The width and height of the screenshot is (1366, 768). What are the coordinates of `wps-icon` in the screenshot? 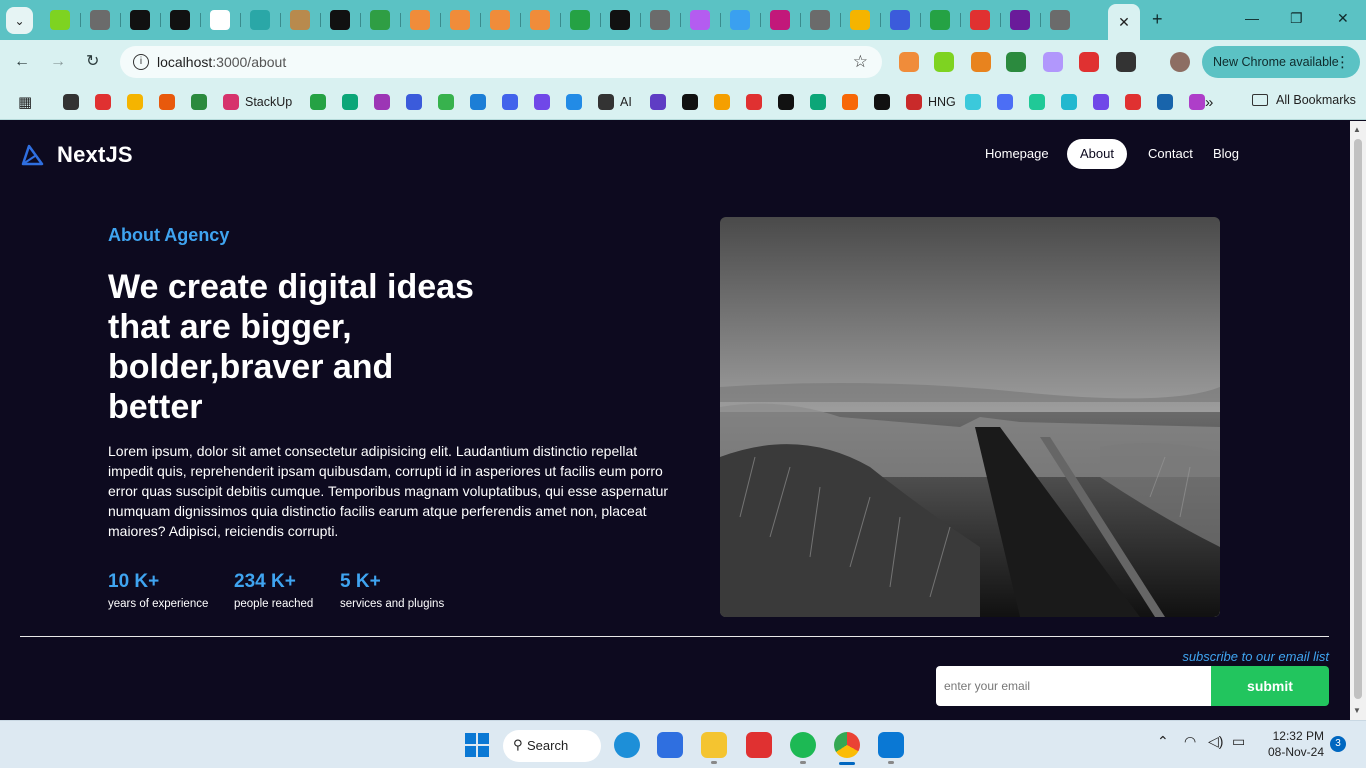 It's located at (759, 745).